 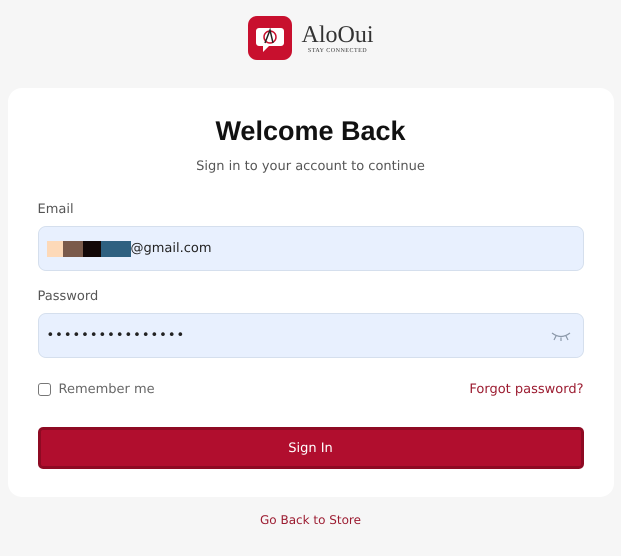 I want to click on field-label: Password, so click(x=68, y=296).